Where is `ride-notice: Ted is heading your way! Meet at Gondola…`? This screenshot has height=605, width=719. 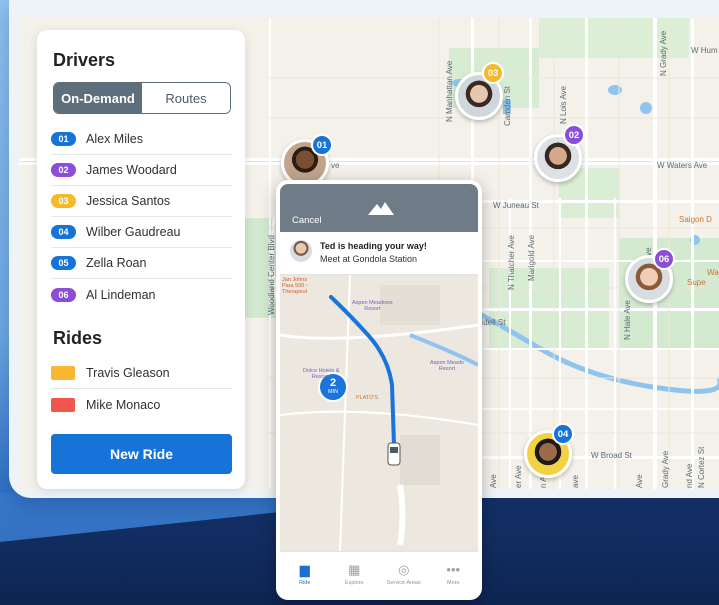 ride-notice: Ted is heading your way! Meet at Gondola… is located at coordinates (379, 253).